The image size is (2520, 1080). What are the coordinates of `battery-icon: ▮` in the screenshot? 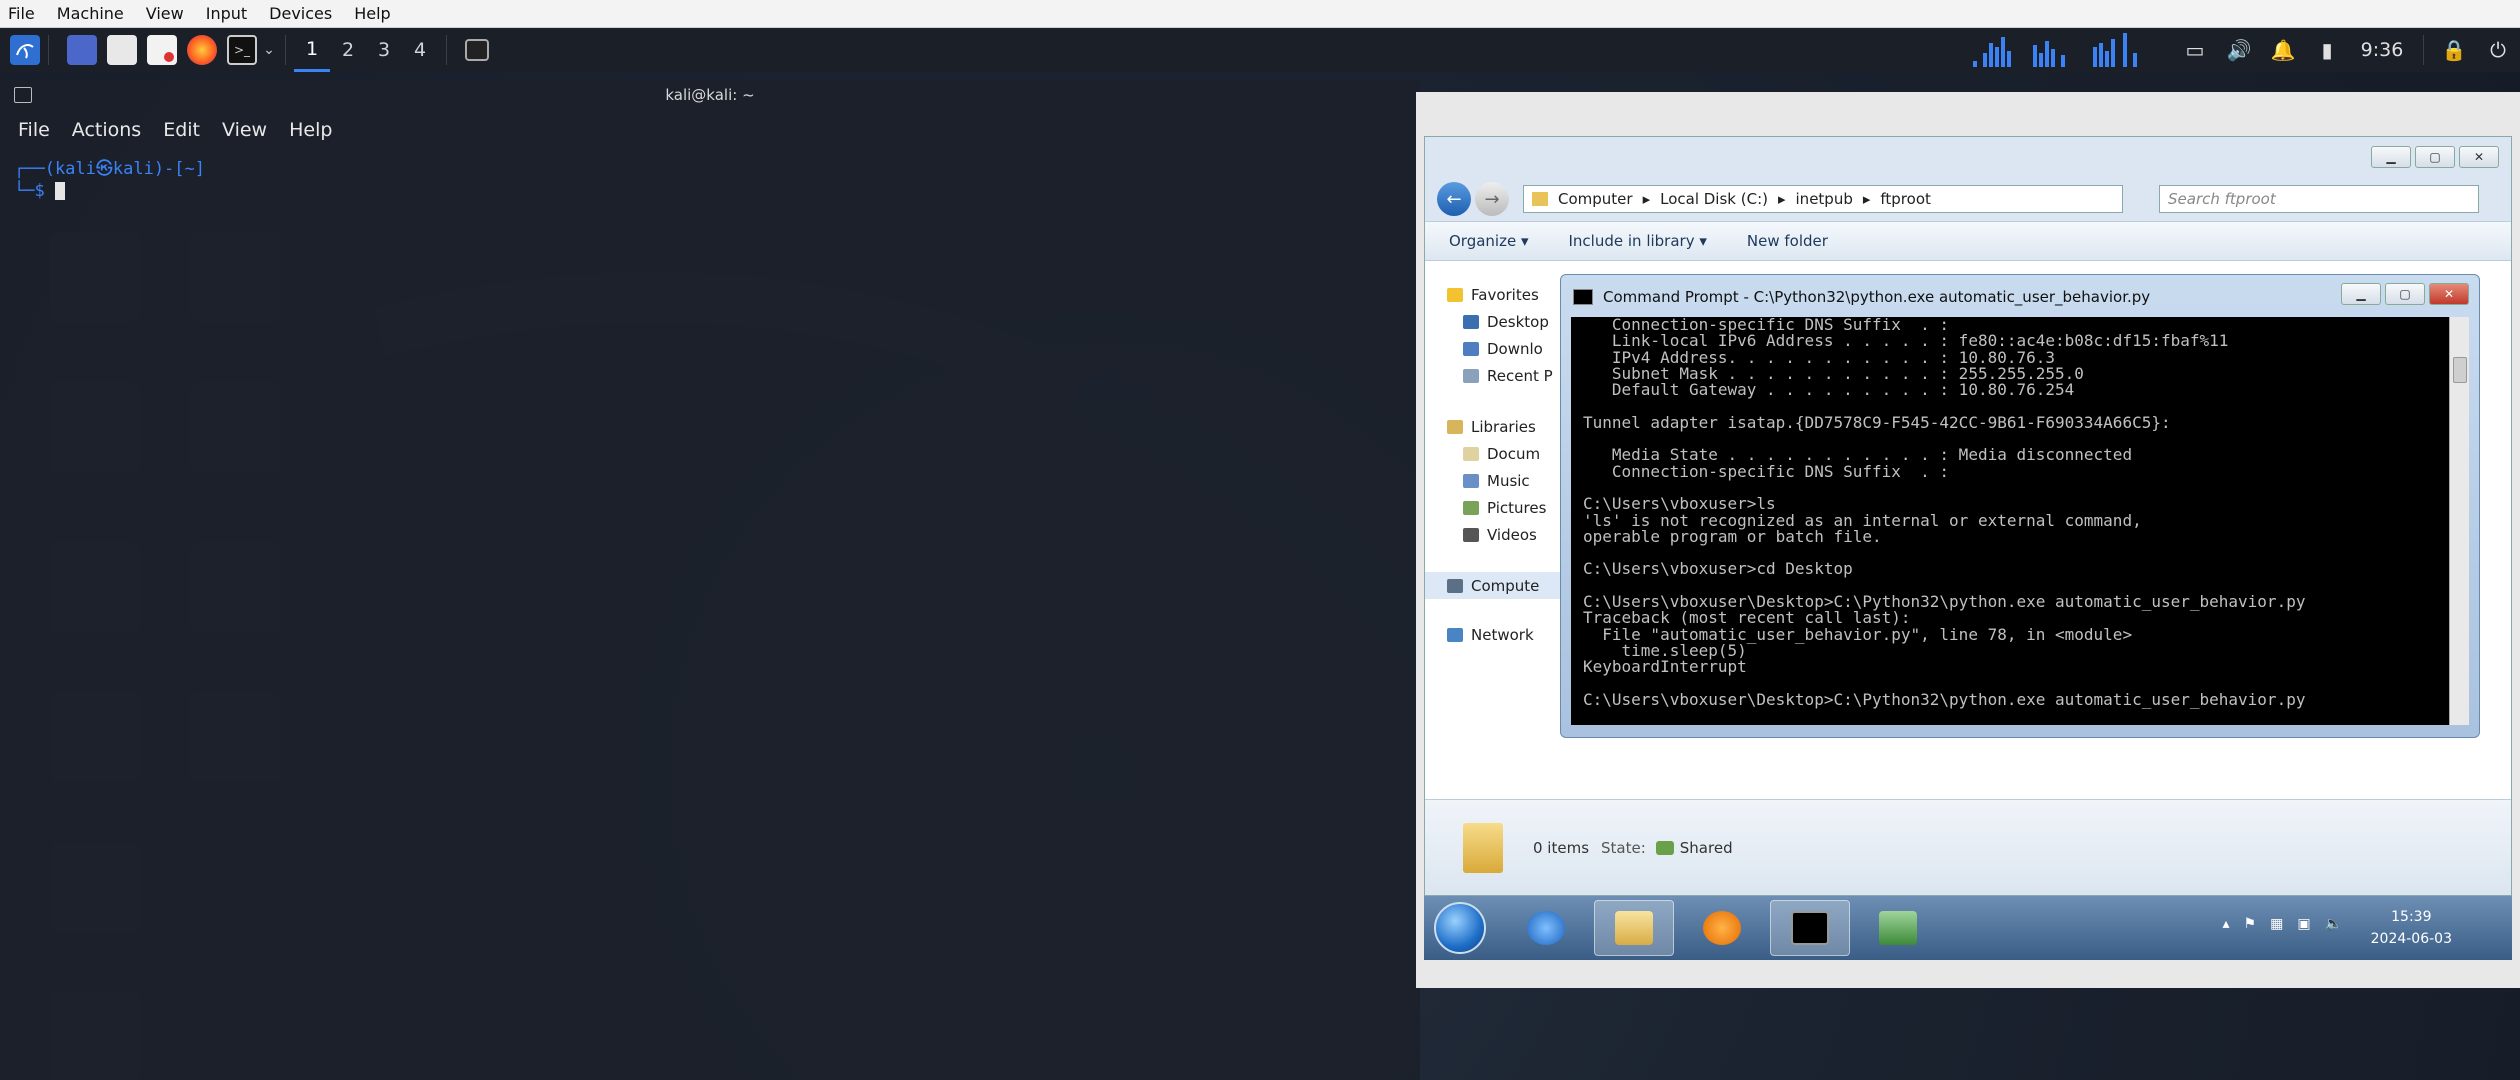 It's located at (2327, 50).